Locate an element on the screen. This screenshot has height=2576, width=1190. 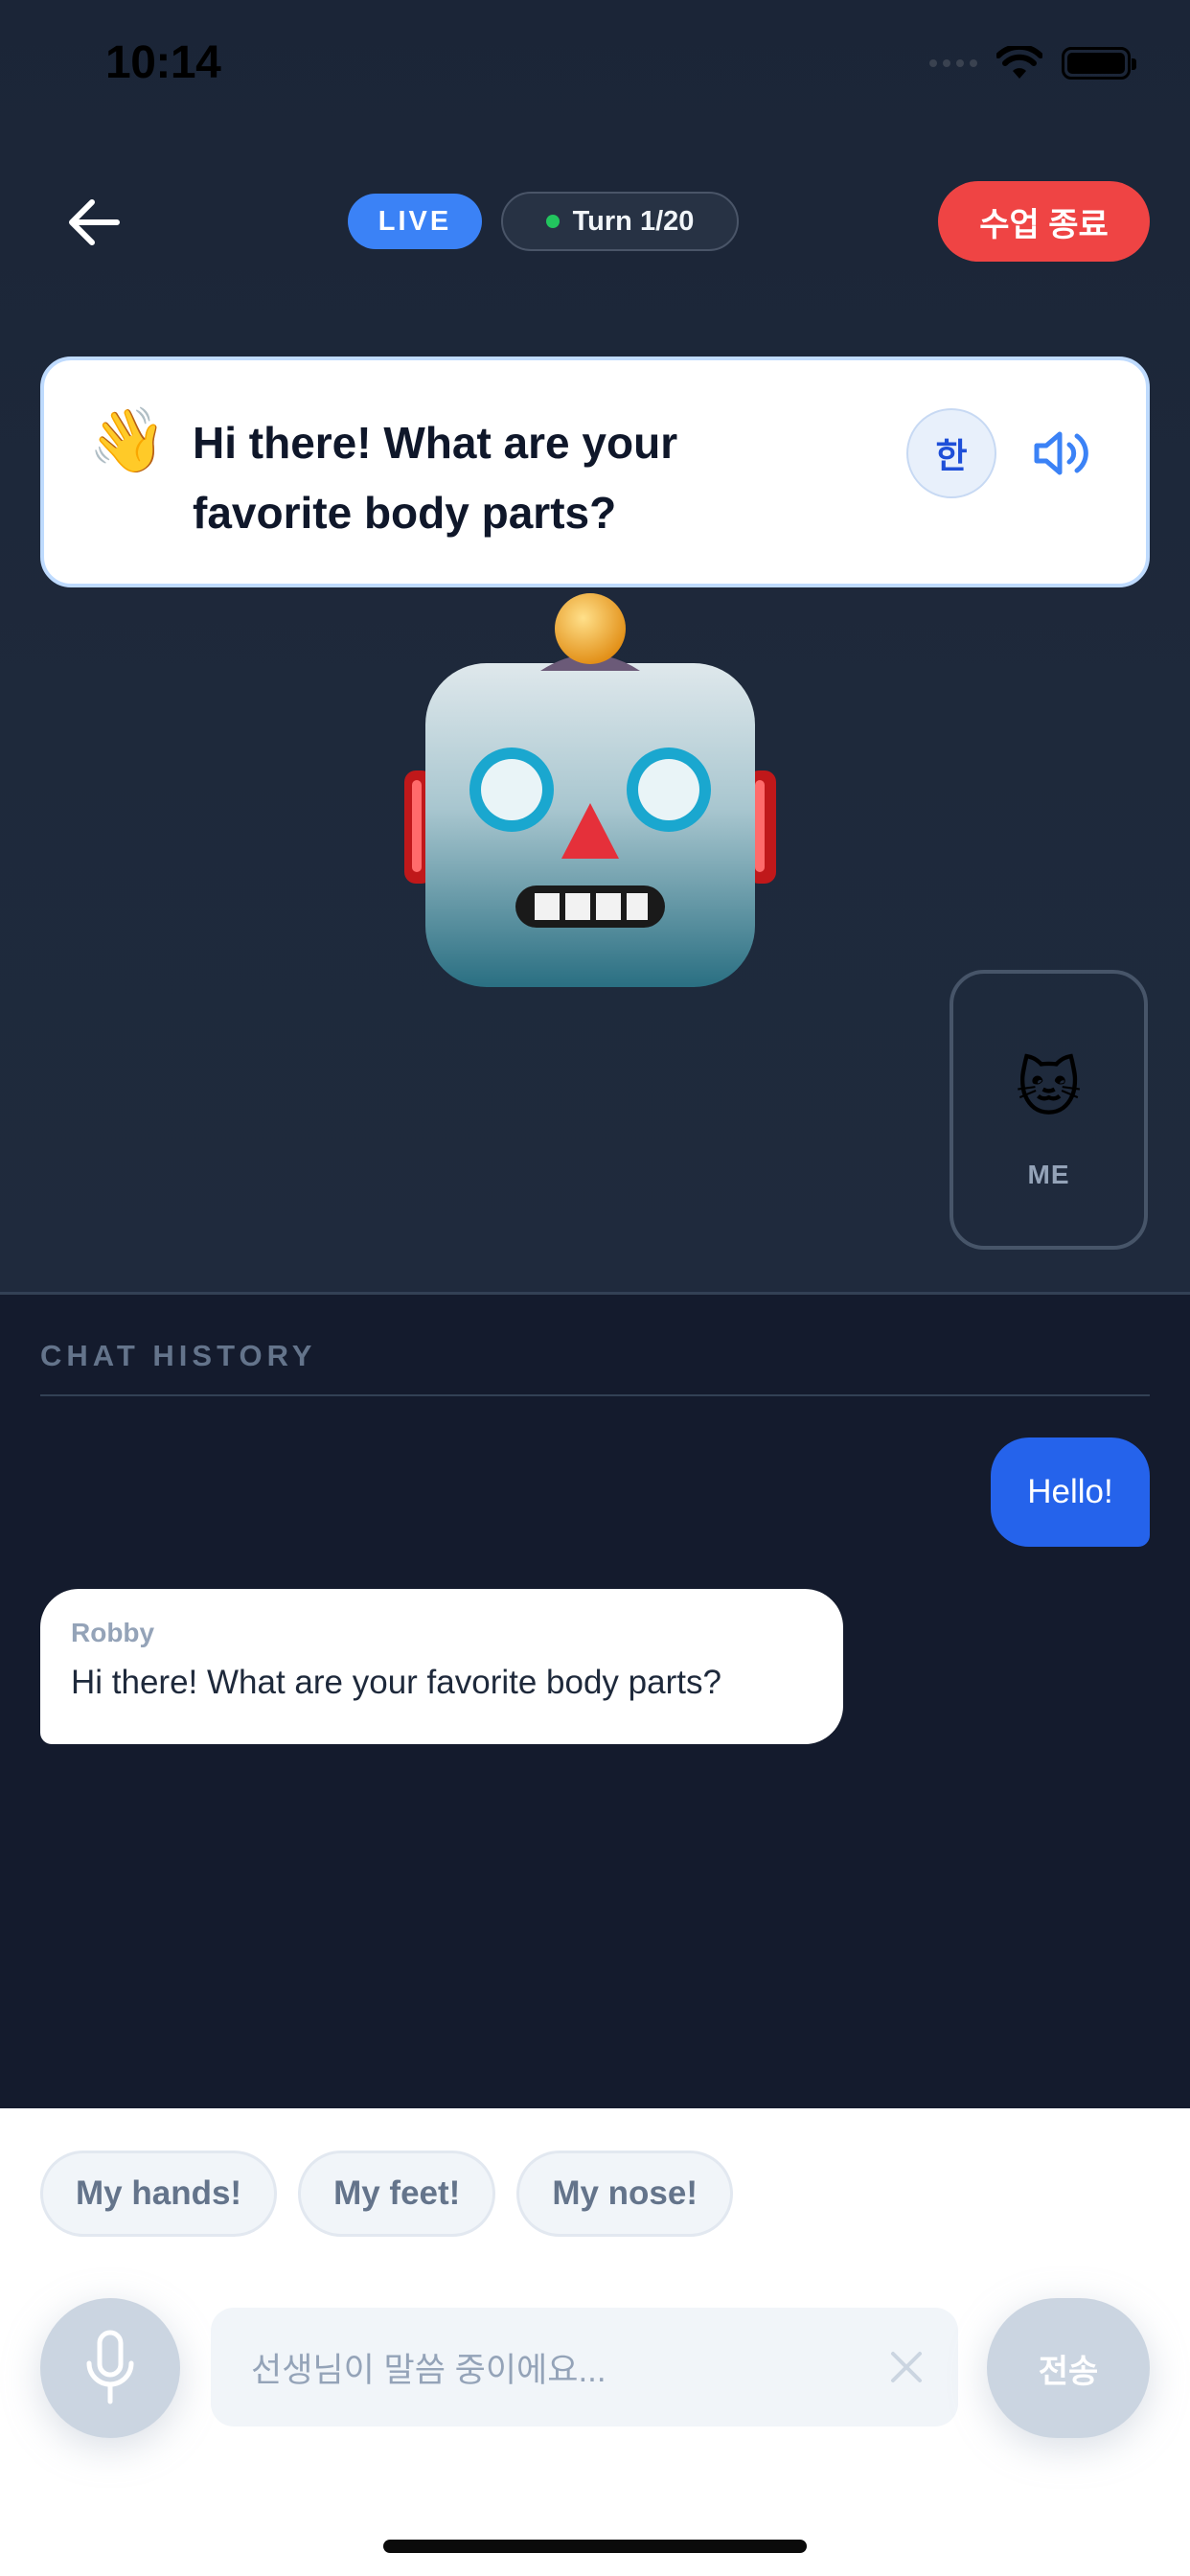
turn-label: Turn 1/20 is located at coordinates (634, 221).